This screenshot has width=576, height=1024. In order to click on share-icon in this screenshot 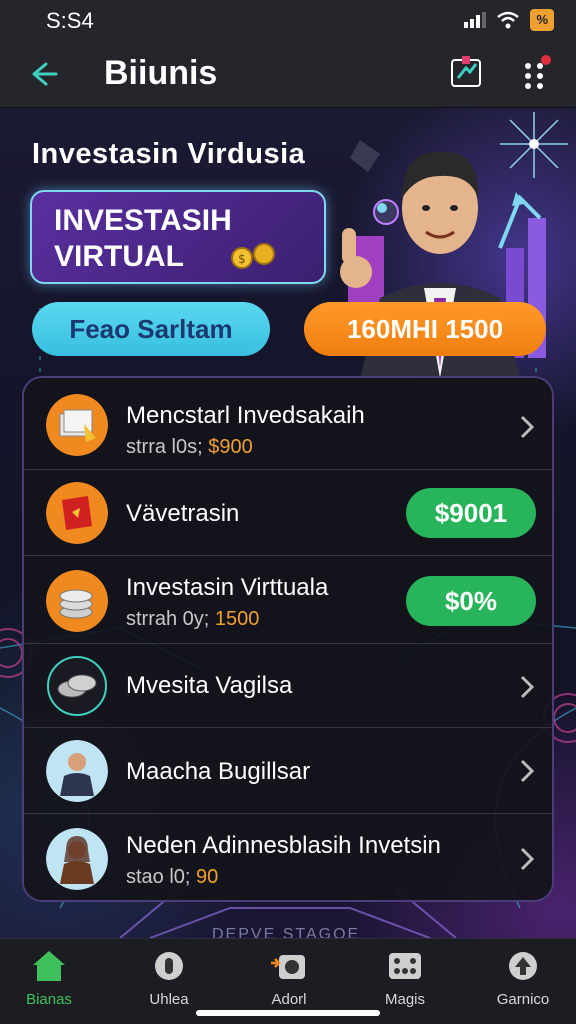, I will do `click(466, 72)`.